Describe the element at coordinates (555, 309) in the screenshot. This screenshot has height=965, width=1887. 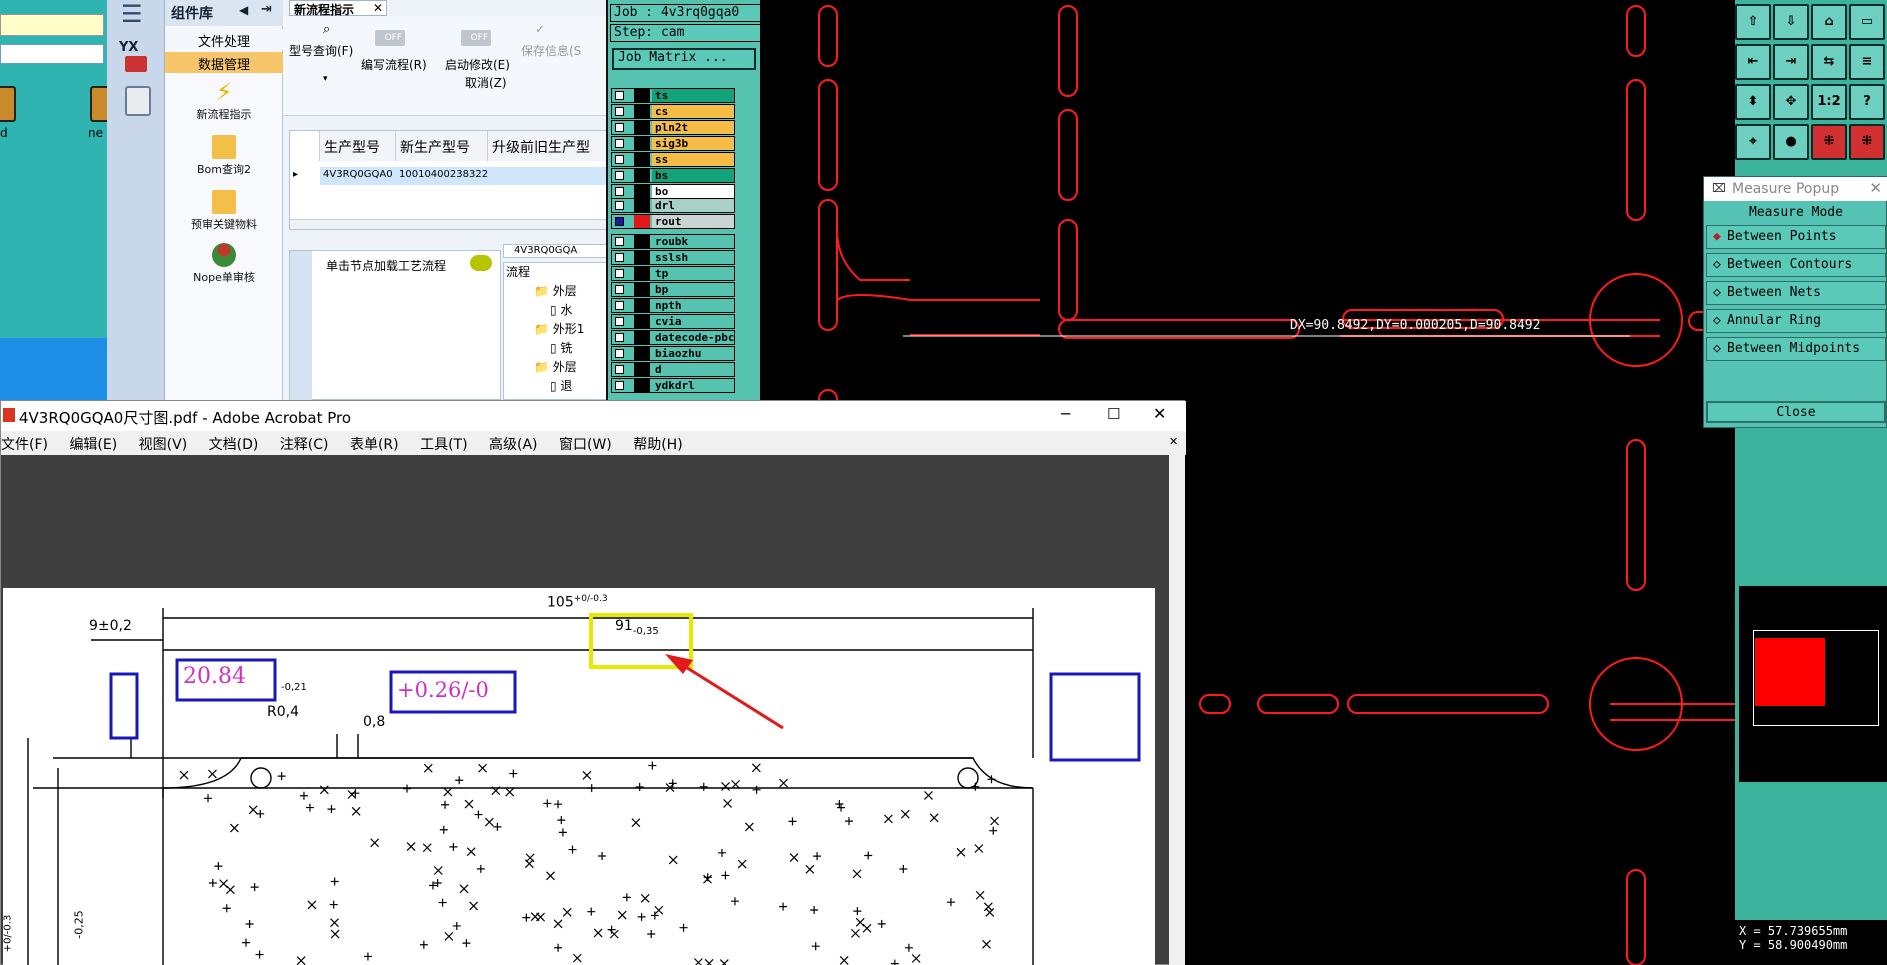
I see `tree-item: ▯ 水` at that location.